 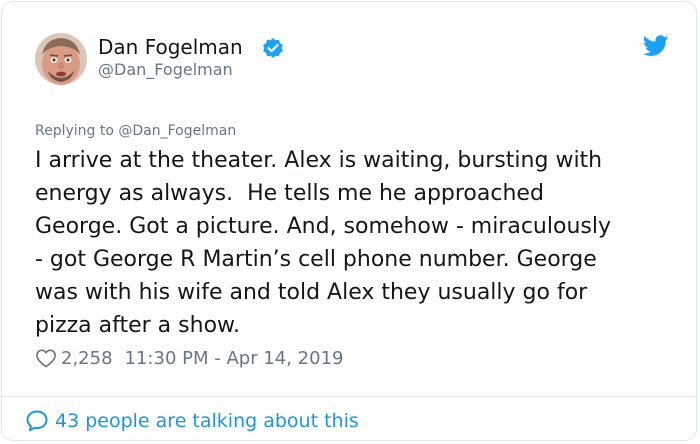 What do you see at coordinates (87, 358) in the screenshot?
I see `like-count: 2,258` at bounding box center [87, 358].